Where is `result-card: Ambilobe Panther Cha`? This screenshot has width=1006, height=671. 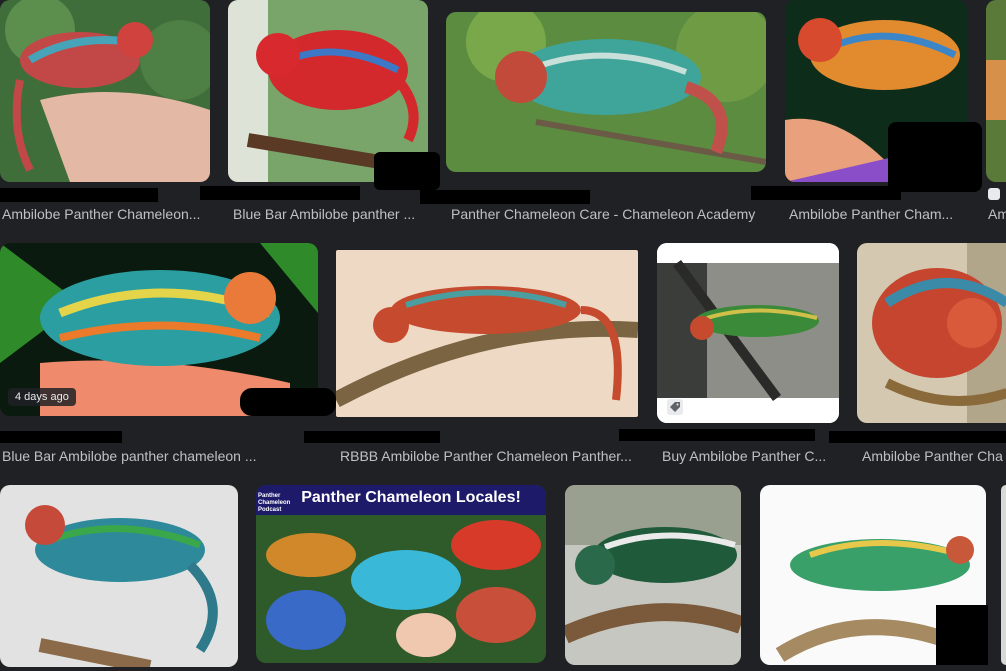
result-card: Ambilobe Panther Cha is located at coordinates (917, 356).